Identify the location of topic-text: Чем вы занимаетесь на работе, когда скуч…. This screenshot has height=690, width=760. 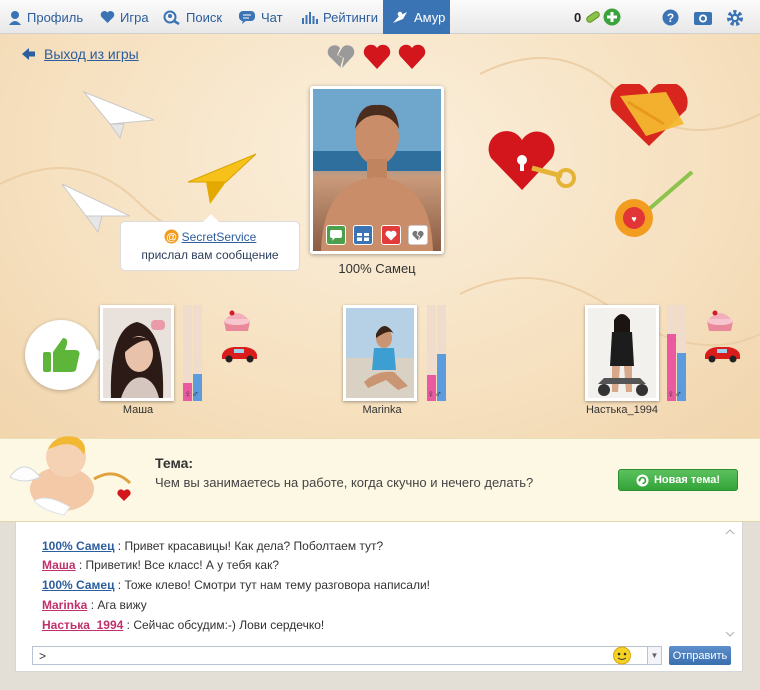
(344, 482).